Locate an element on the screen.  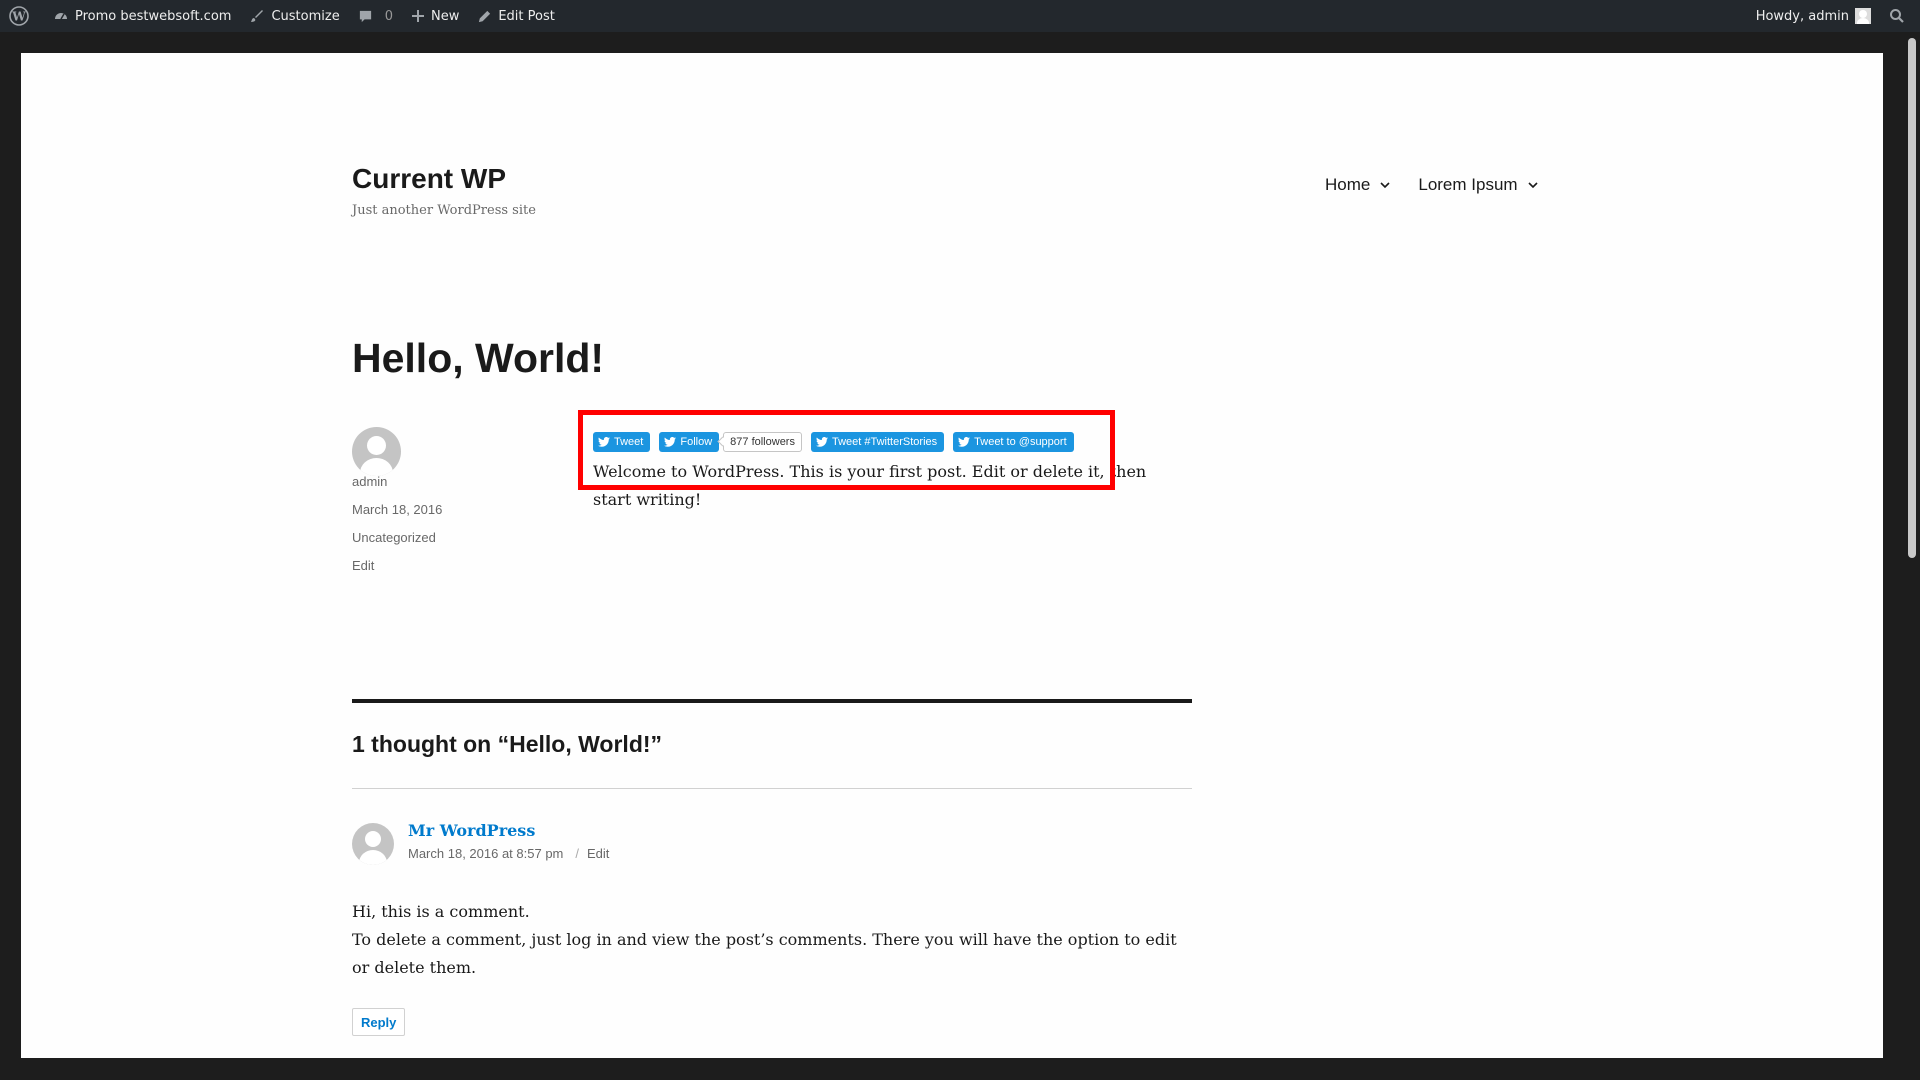
svg-text: W is located at coordinates (18, 17).